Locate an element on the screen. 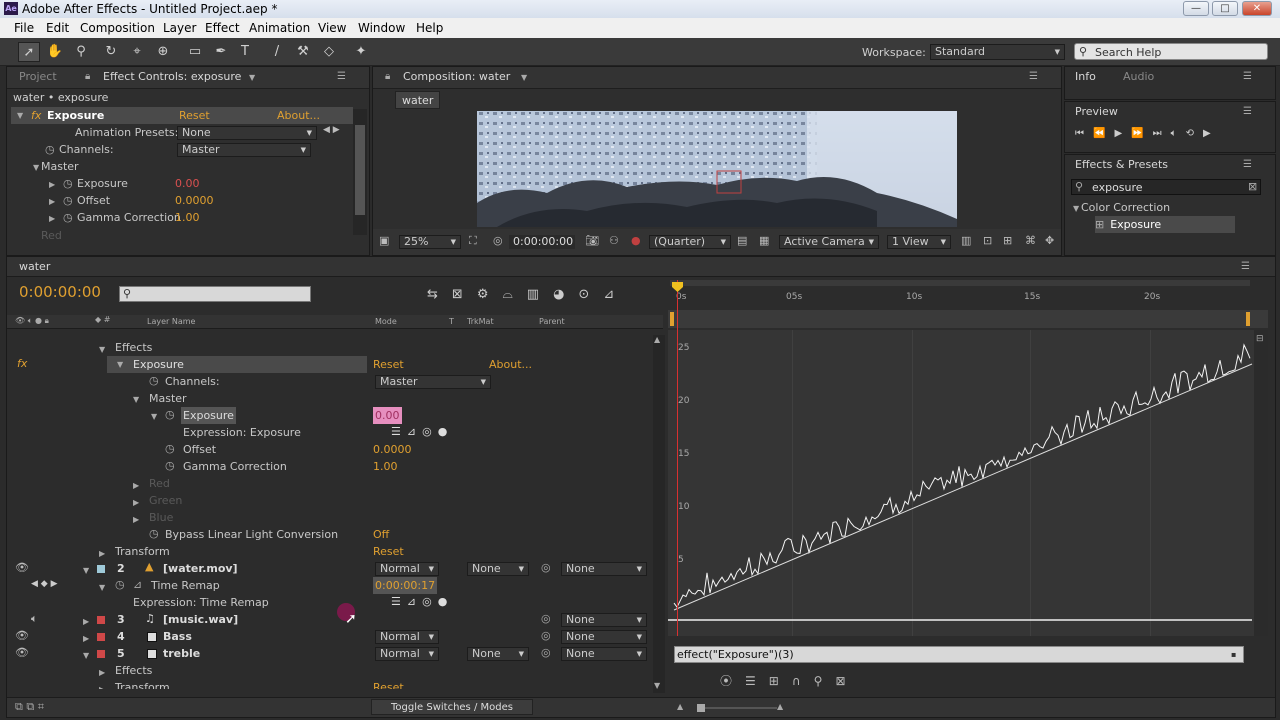 This screenshot has height=720, width=1280. category-color-correction: Color Correction is located at coordinates (1125, 207).